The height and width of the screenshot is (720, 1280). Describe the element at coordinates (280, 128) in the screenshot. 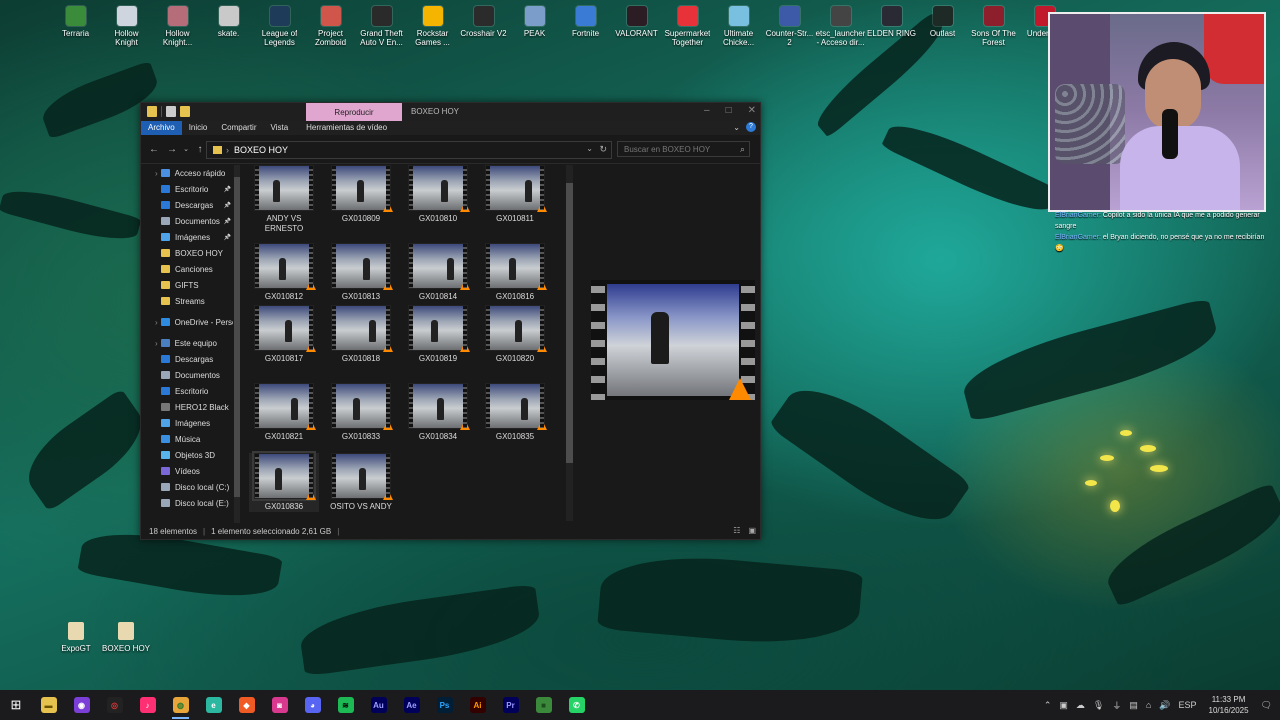

I see `tab-vista: Vista` at that location.